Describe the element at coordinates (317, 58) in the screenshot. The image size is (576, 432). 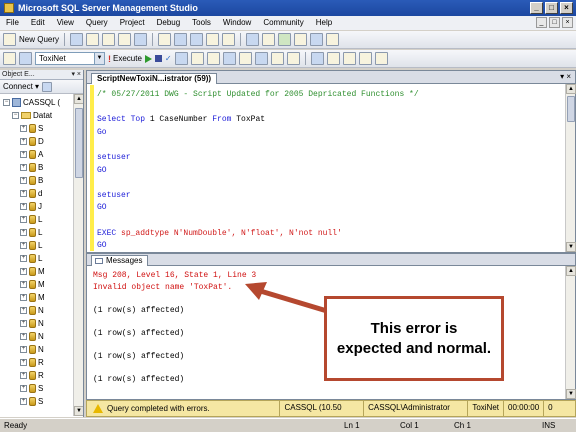
I see `comment-lines-icon` at that location.